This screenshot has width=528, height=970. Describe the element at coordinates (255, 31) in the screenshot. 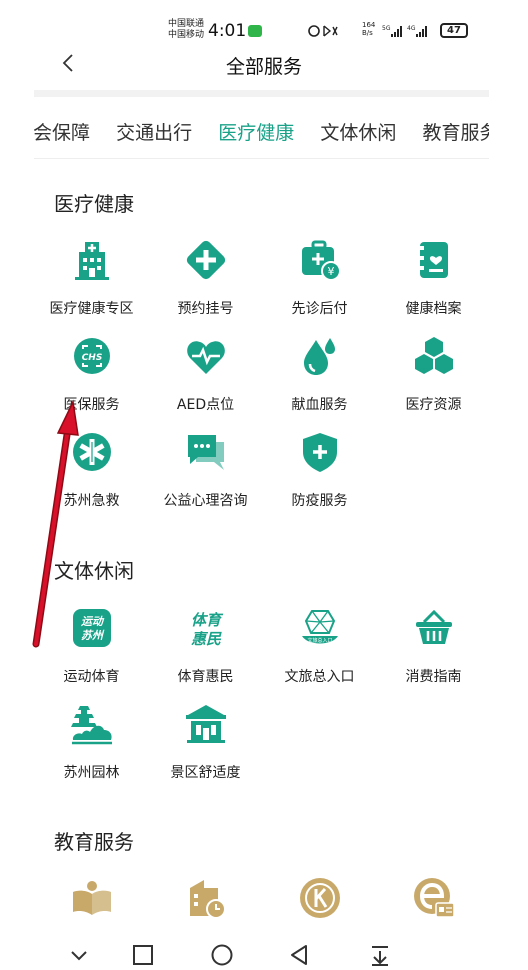

I see `wechat-notification-icon` at that location.